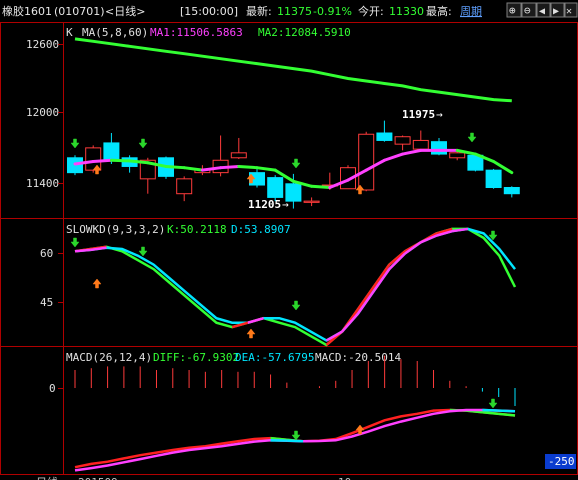 The width and height of the screenshot is (578, 480). Describe the element at coordinates (115, 229) in the screenshot. I see `kd-panel-label: SLOWKD(9,3,3,2)` at that location.